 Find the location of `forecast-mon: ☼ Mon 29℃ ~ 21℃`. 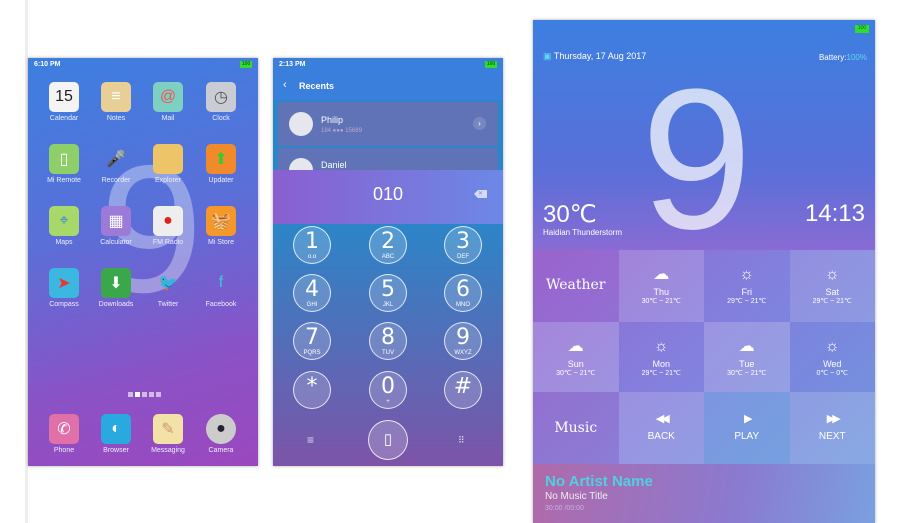

forecast-mon: ☼ Mon 29℃ ~ 21℃ is located at coordinates (661, 357).